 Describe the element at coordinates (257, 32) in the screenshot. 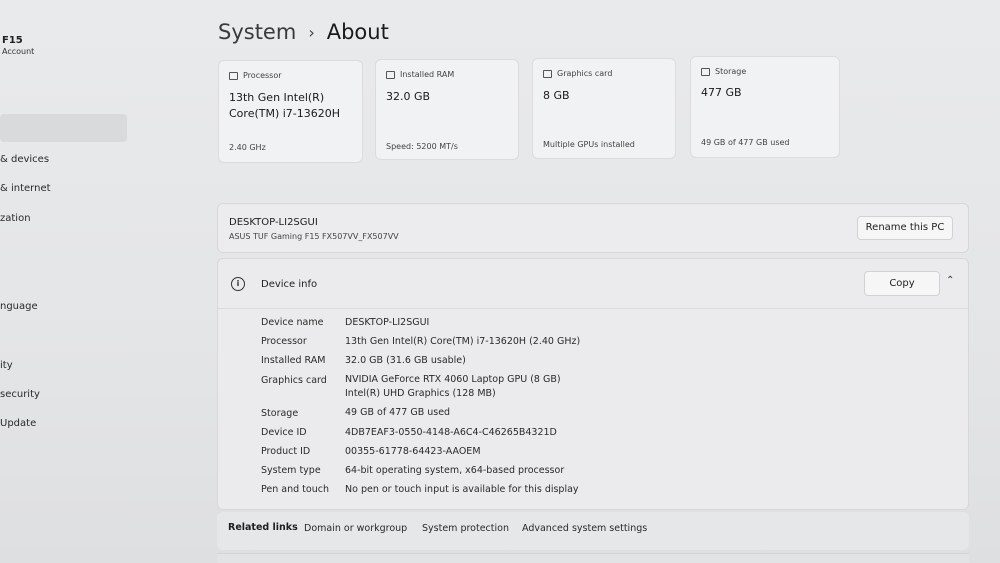

I see `breadcrumb-system: System` at that location.